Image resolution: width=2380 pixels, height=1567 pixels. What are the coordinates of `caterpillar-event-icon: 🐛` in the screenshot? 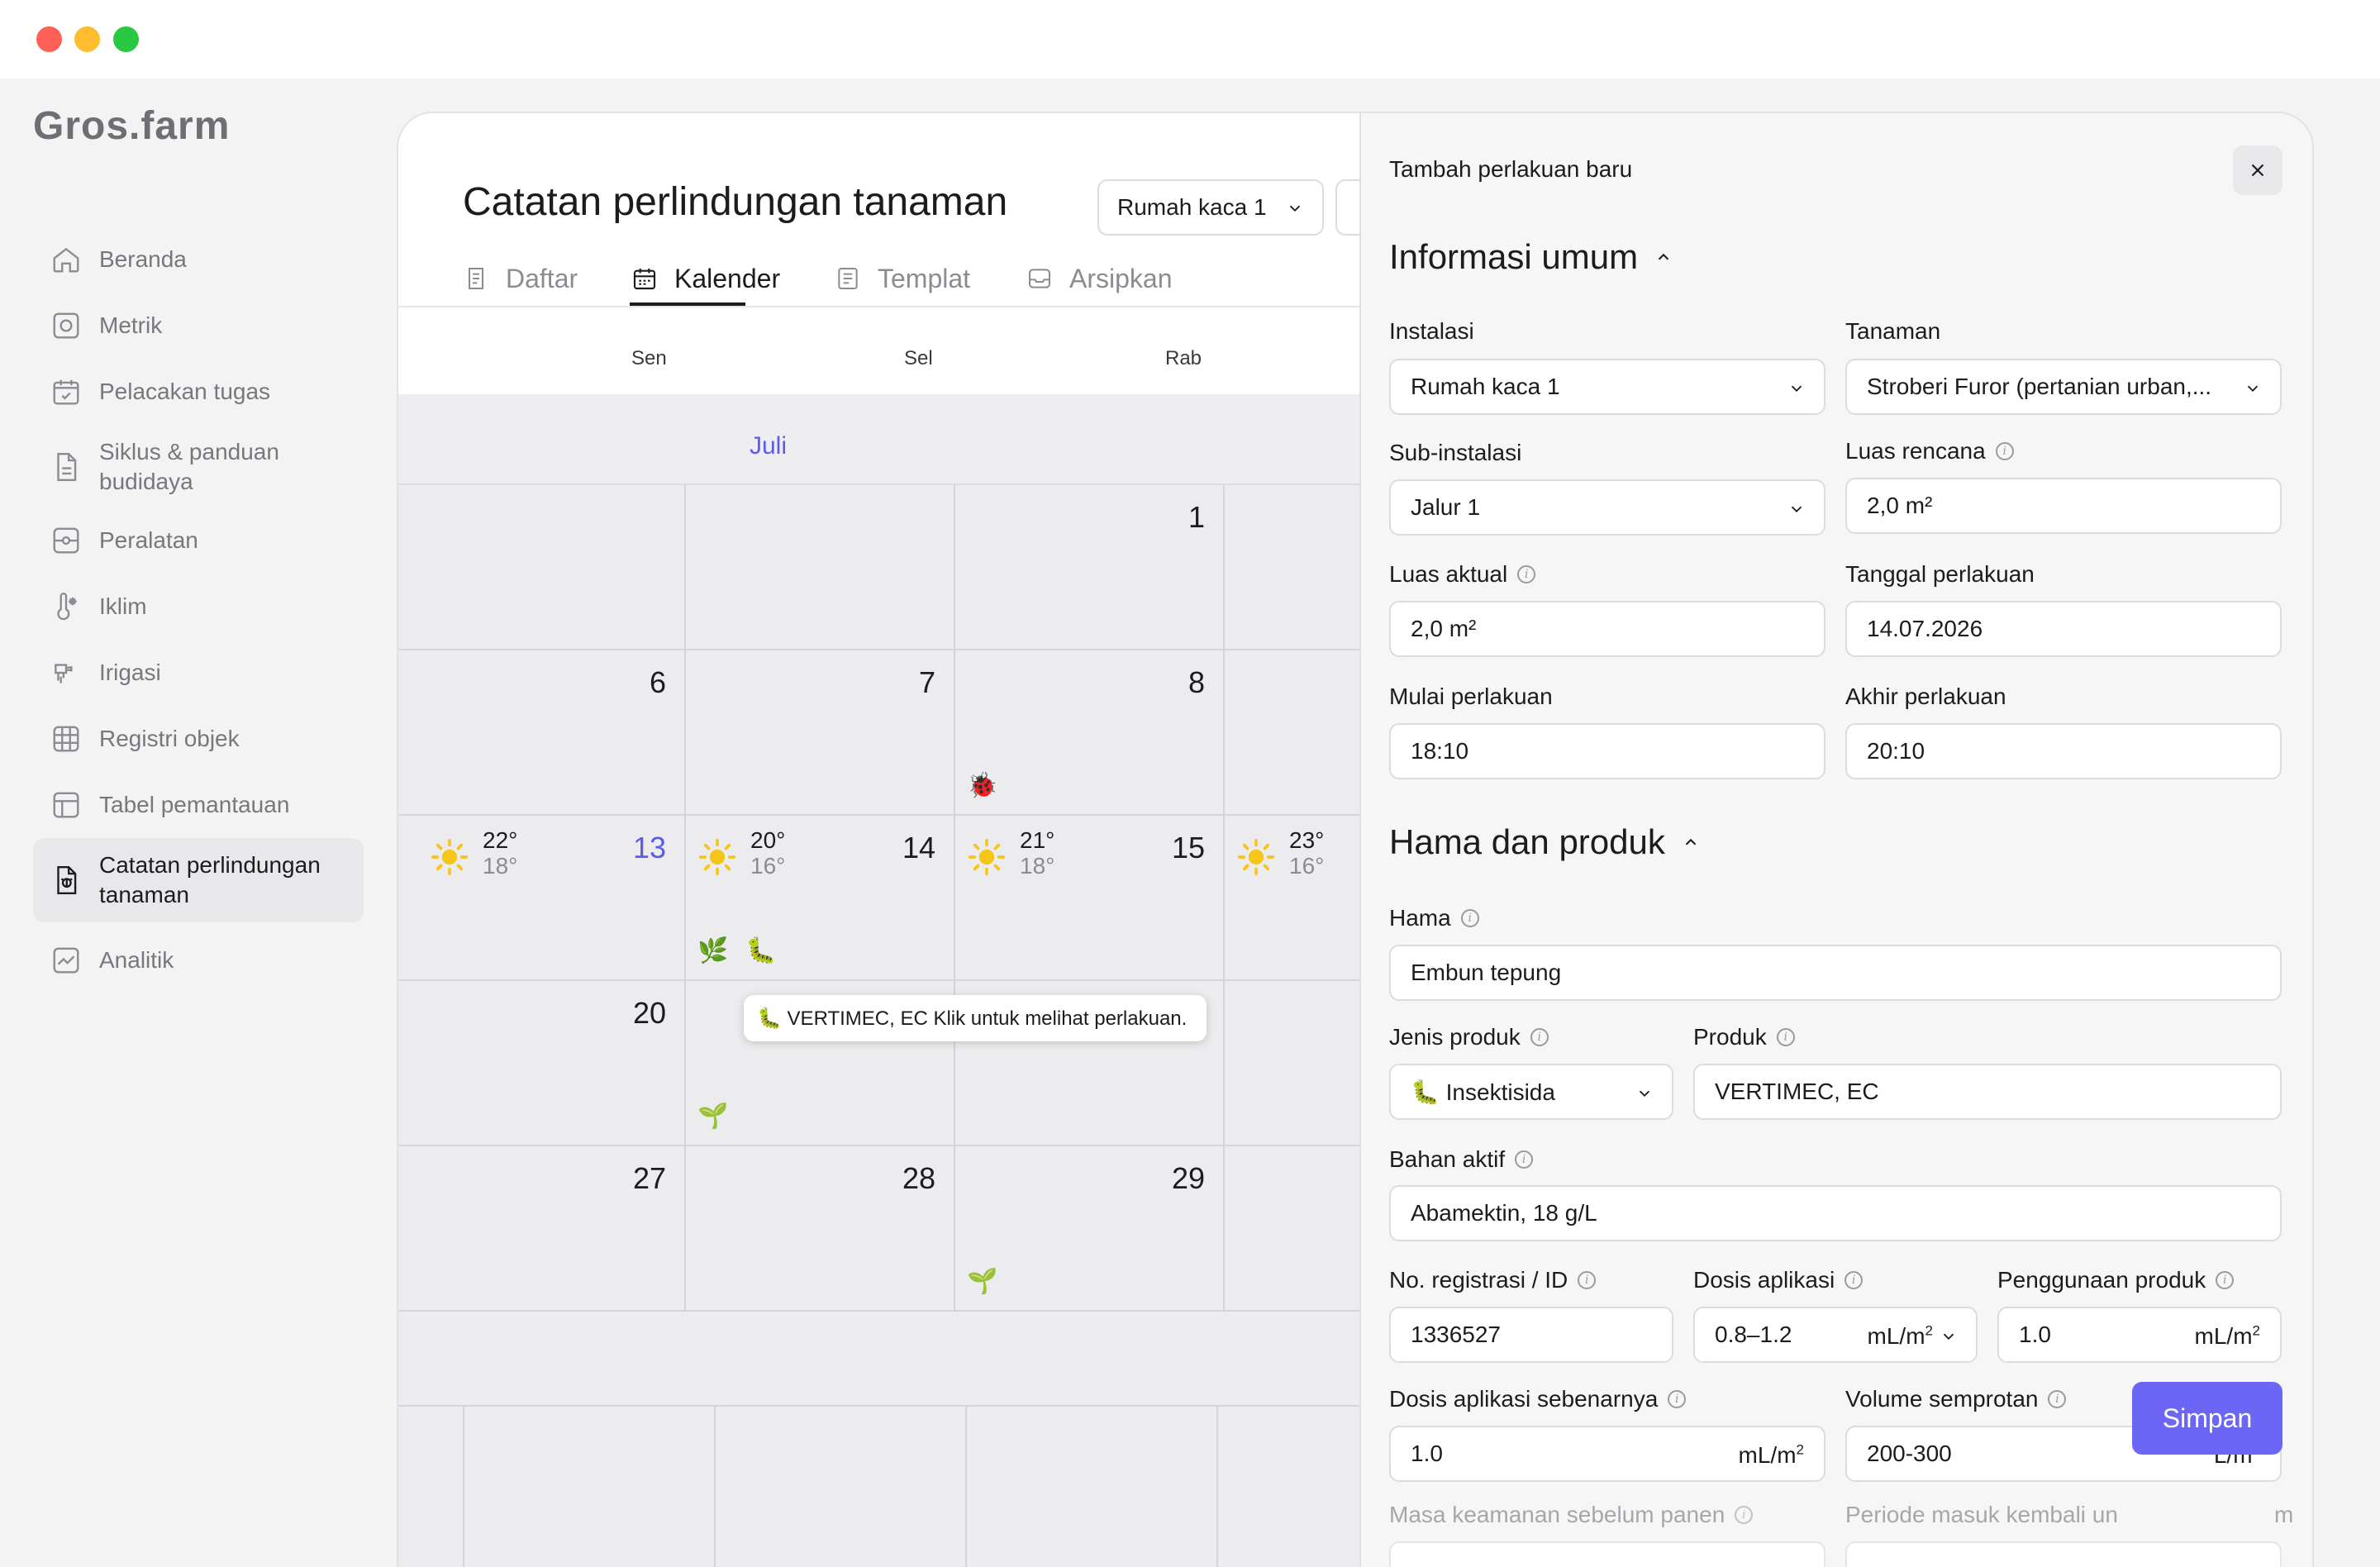 It's located at (760, 951).